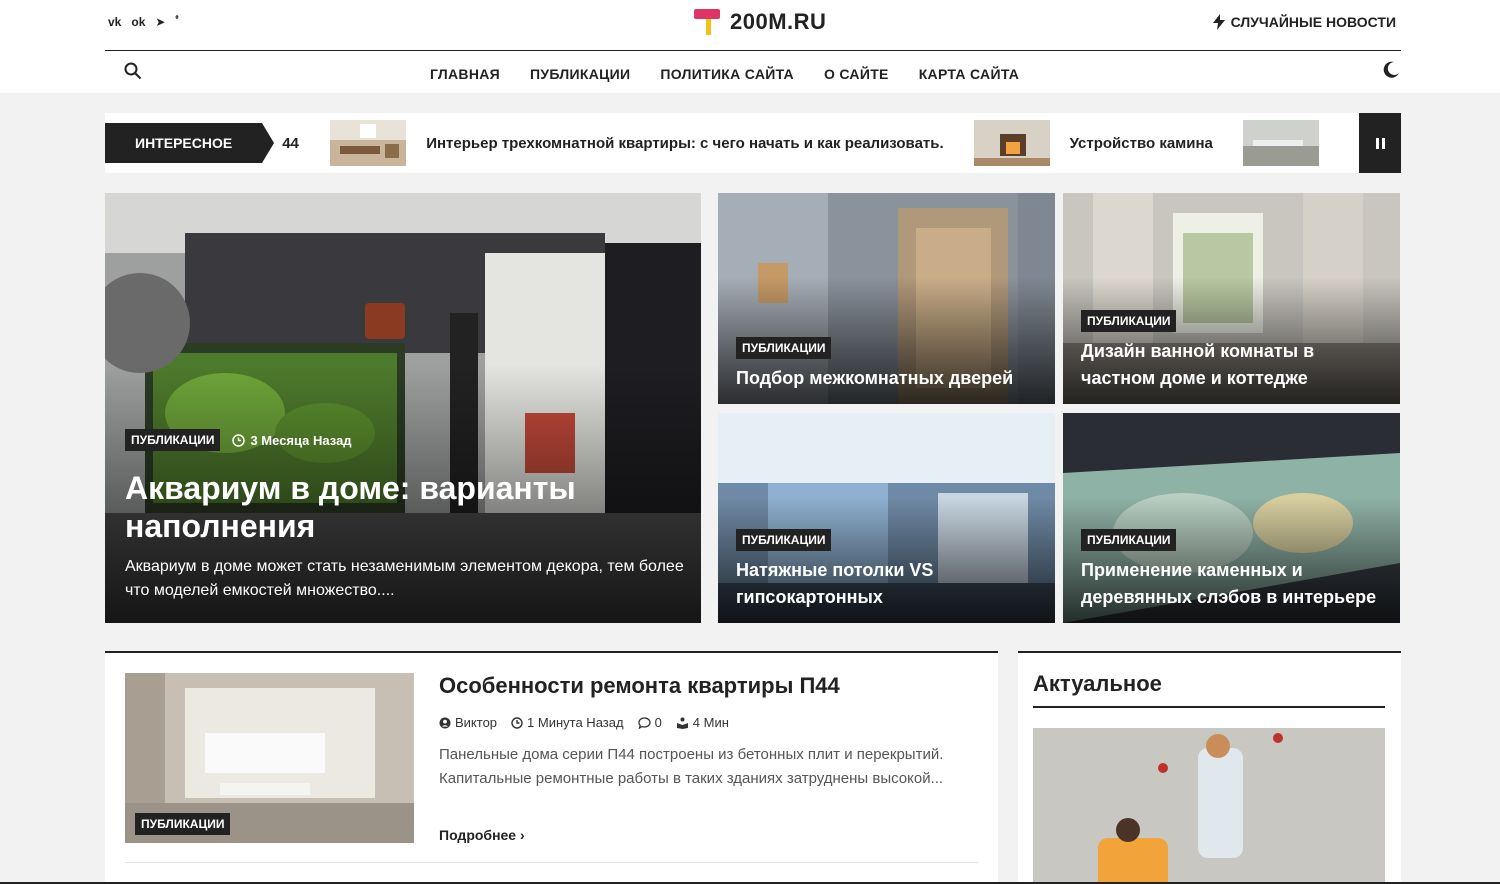 This screenshot has height=884, width=1500. What do you see at coordinates (886, 378) in the screenshot?
I see `card-title: Подбор межкомнатных дверей` at bounding box center [886, 378].